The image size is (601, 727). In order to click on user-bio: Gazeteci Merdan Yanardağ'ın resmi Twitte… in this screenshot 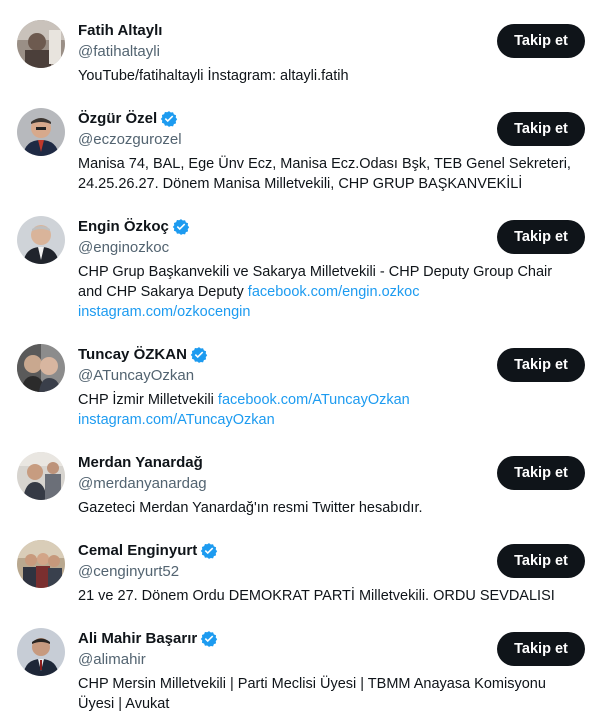, I will do `click(331, 508)`.